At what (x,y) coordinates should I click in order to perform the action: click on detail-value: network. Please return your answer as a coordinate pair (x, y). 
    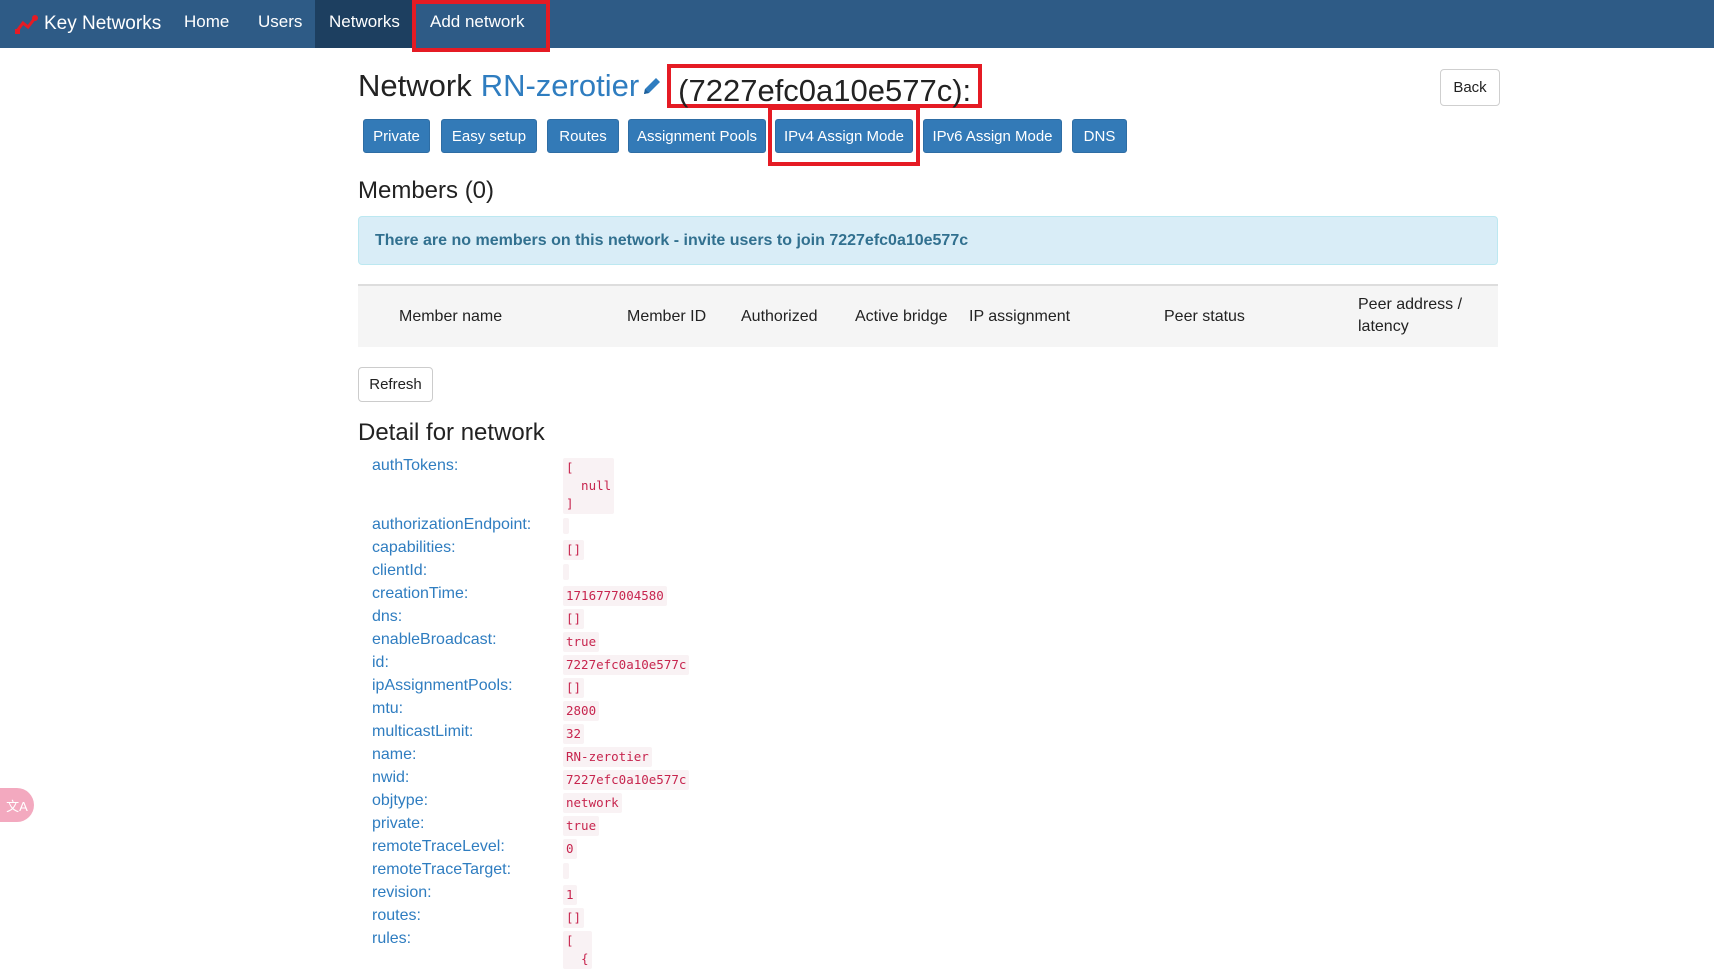
    Looking at the image, I should click on (592, 803).